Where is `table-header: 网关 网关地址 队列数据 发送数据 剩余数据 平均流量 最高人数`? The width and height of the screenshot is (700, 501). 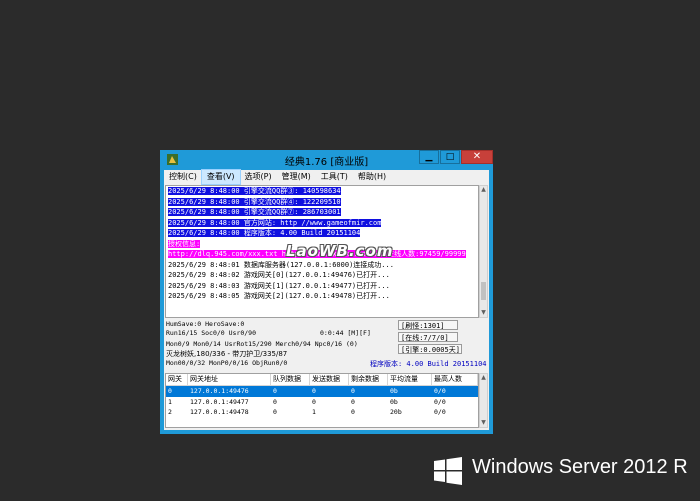 table-header: 网关 网关地址 队列数据 发送数据 剩余数据 平均流量 最高人数 is located at coordinates (322, 380).